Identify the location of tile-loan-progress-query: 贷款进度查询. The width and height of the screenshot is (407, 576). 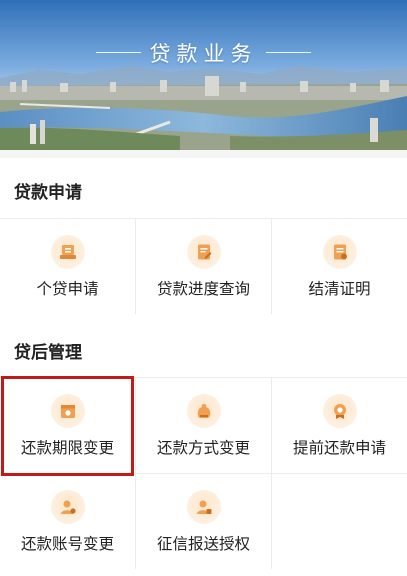
(204, 266).